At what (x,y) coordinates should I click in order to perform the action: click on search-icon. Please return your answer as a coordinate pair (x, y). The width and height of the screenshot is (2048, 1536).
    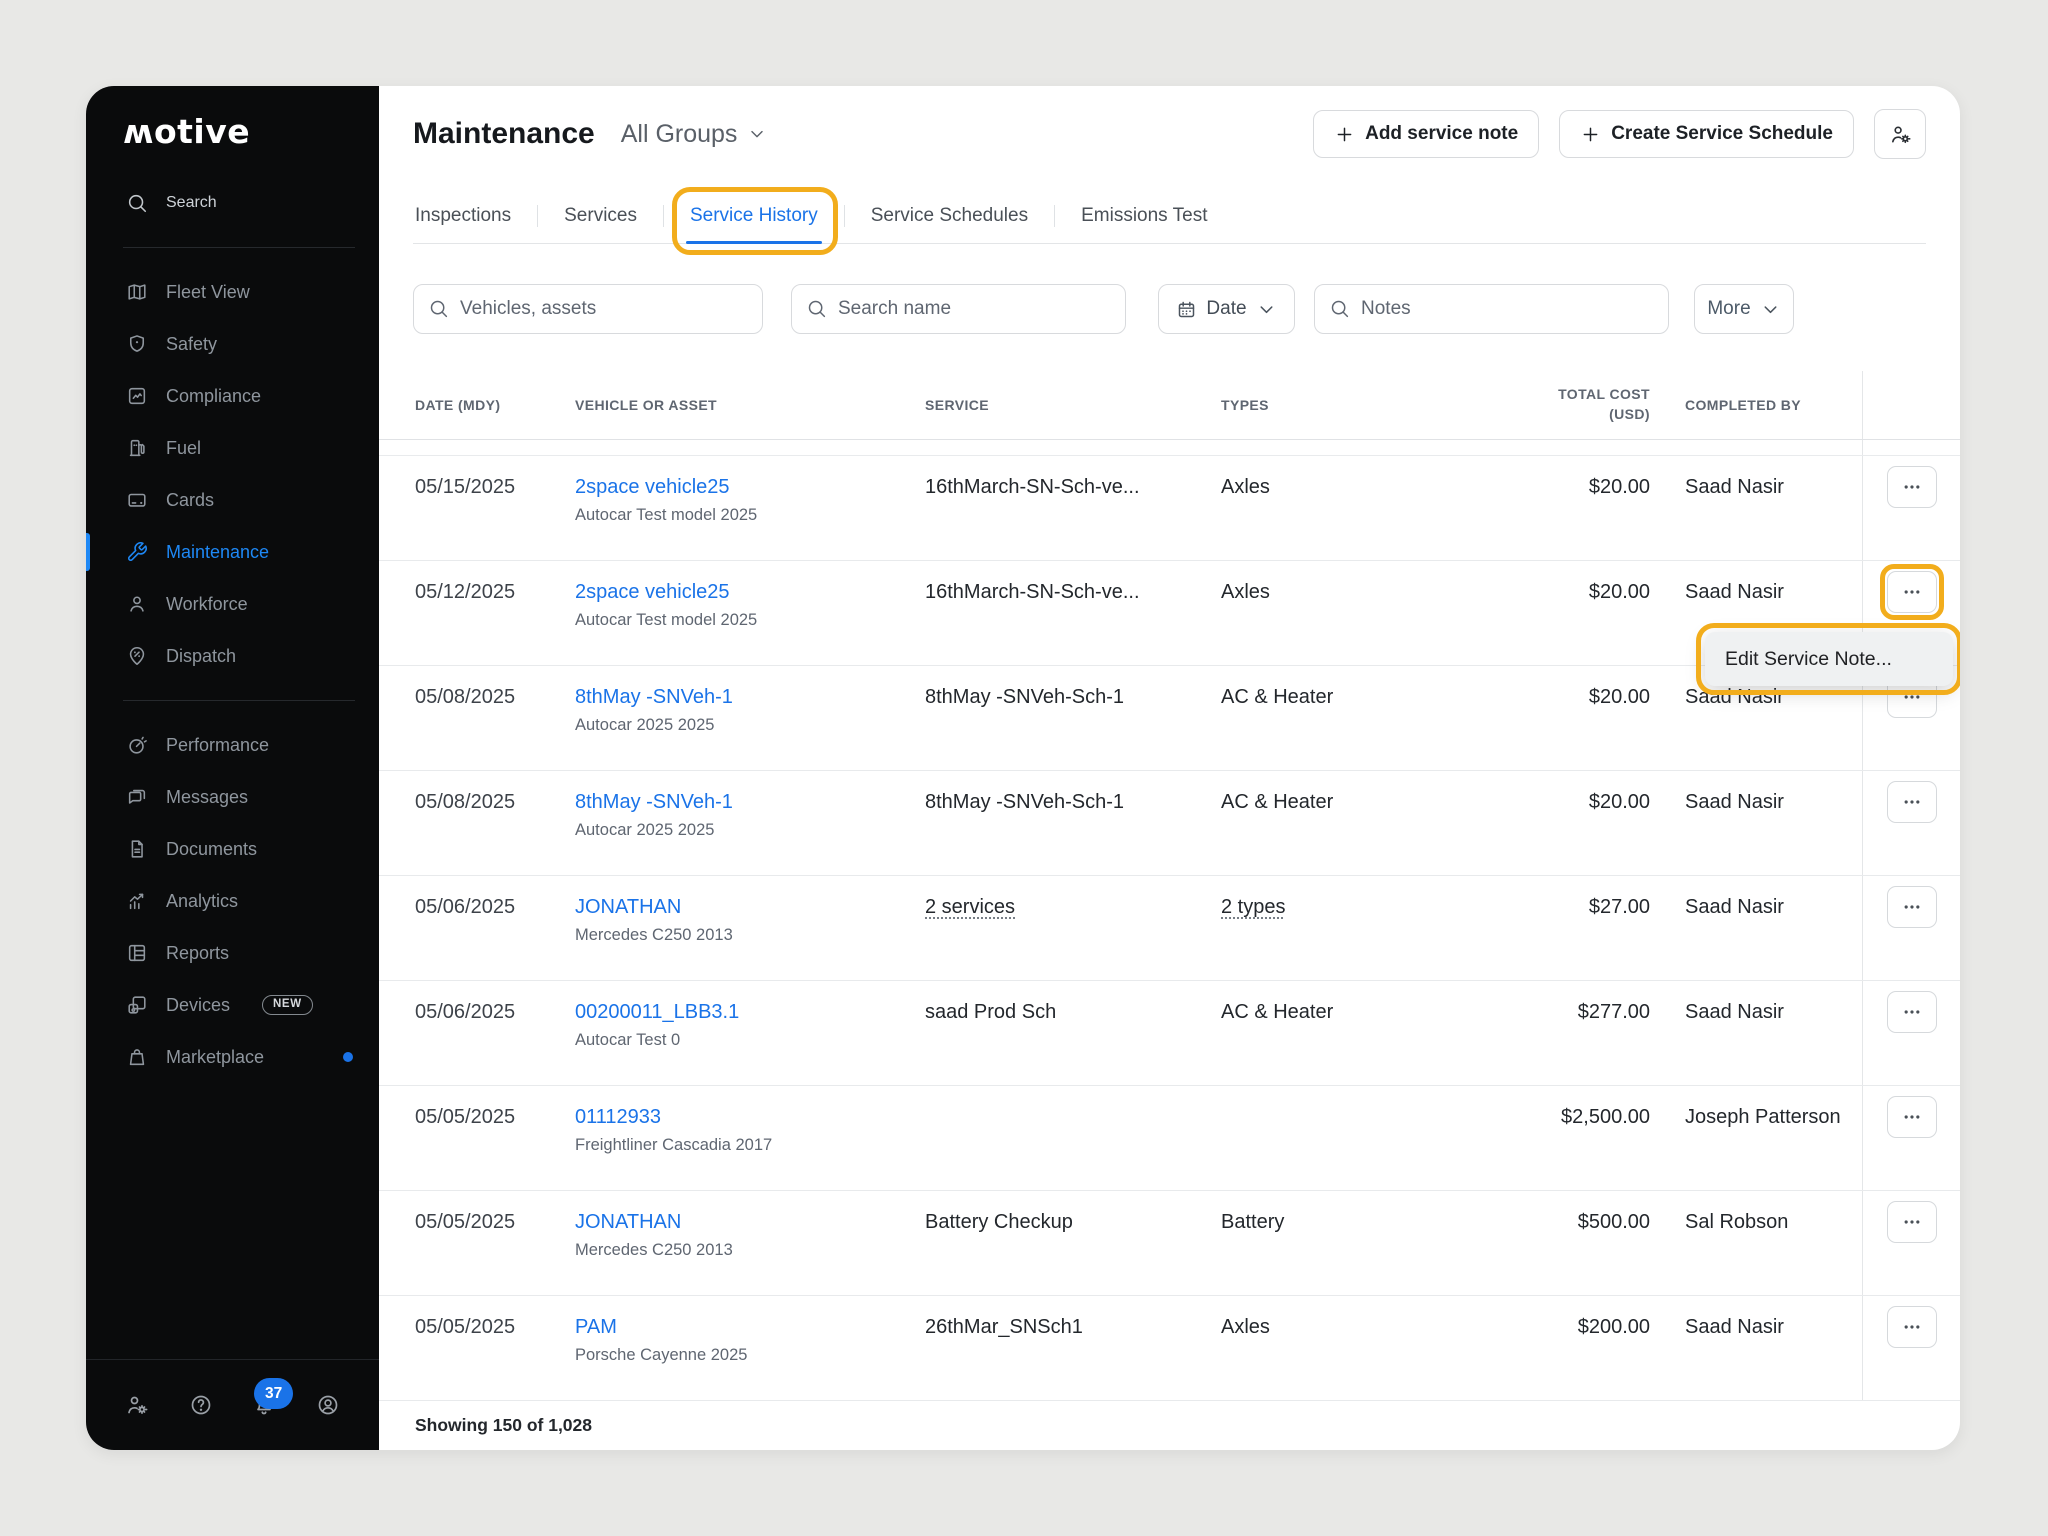
    Looking at the image, I should click on (137, 203).